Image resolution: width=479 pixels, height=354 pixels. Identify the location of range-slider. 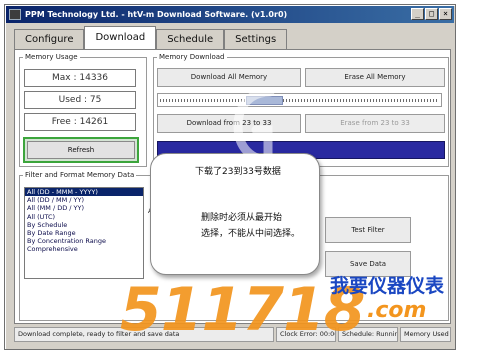
(299, 100).